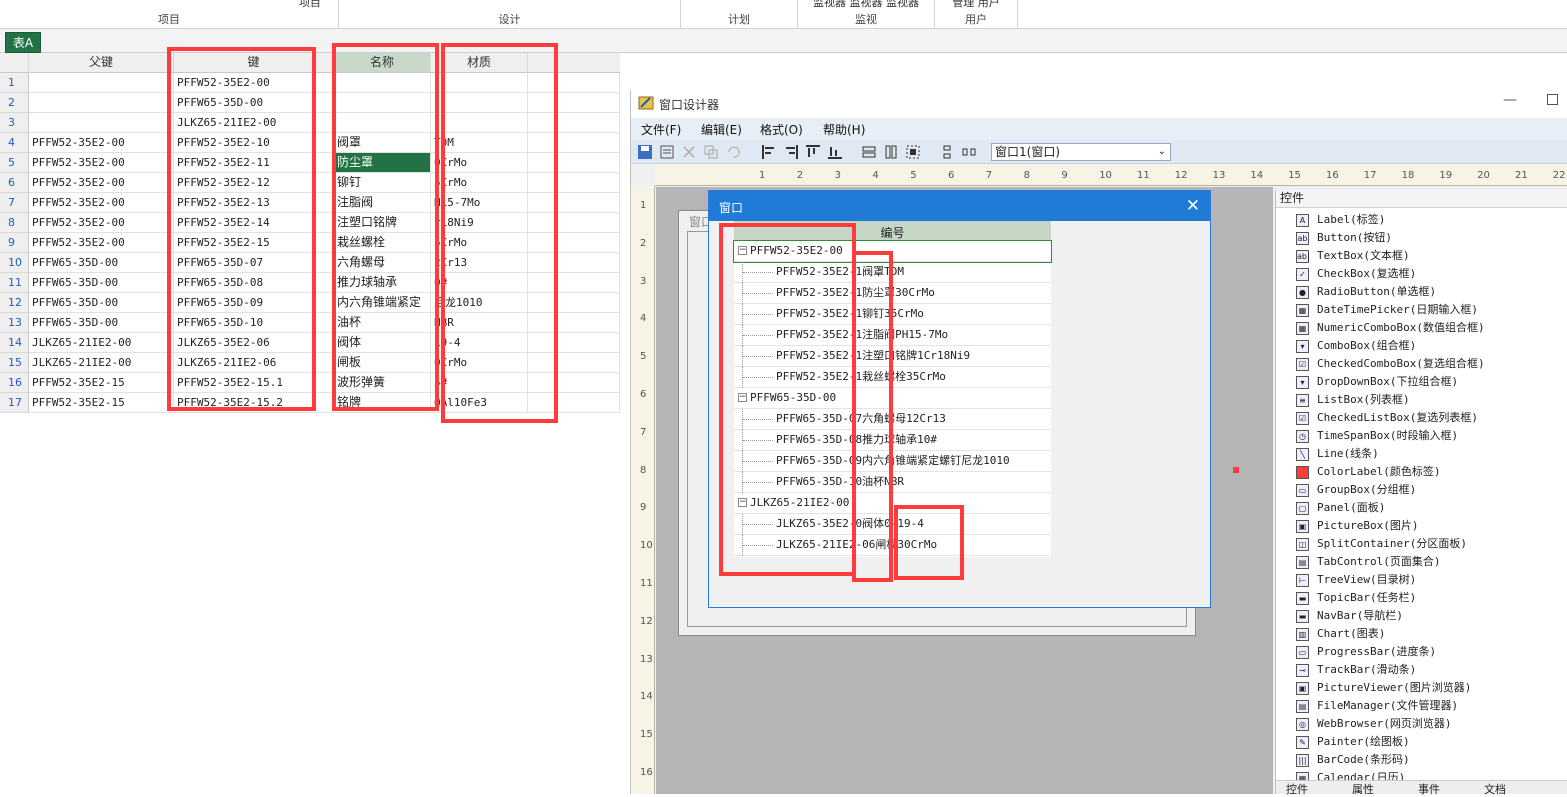 This screenshot has width=1567, height=797. What do you see at coordinates (382, 343) in the screenshot?
I see `cell-name: 阀体` at bounding box center [382, 343].